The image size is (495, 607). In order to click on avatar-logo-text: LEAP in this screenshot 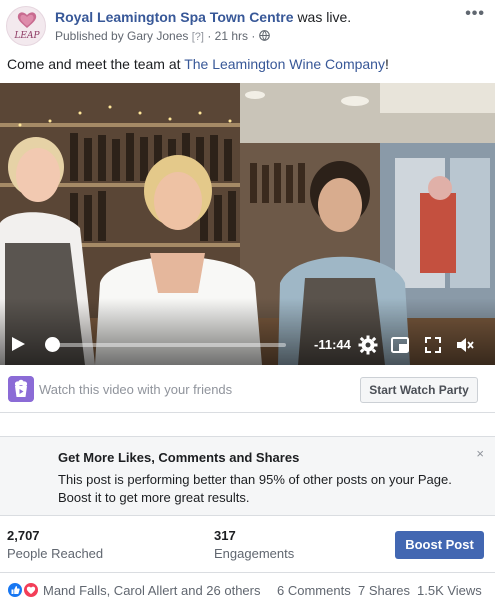, I will do `click(27, 36)`.